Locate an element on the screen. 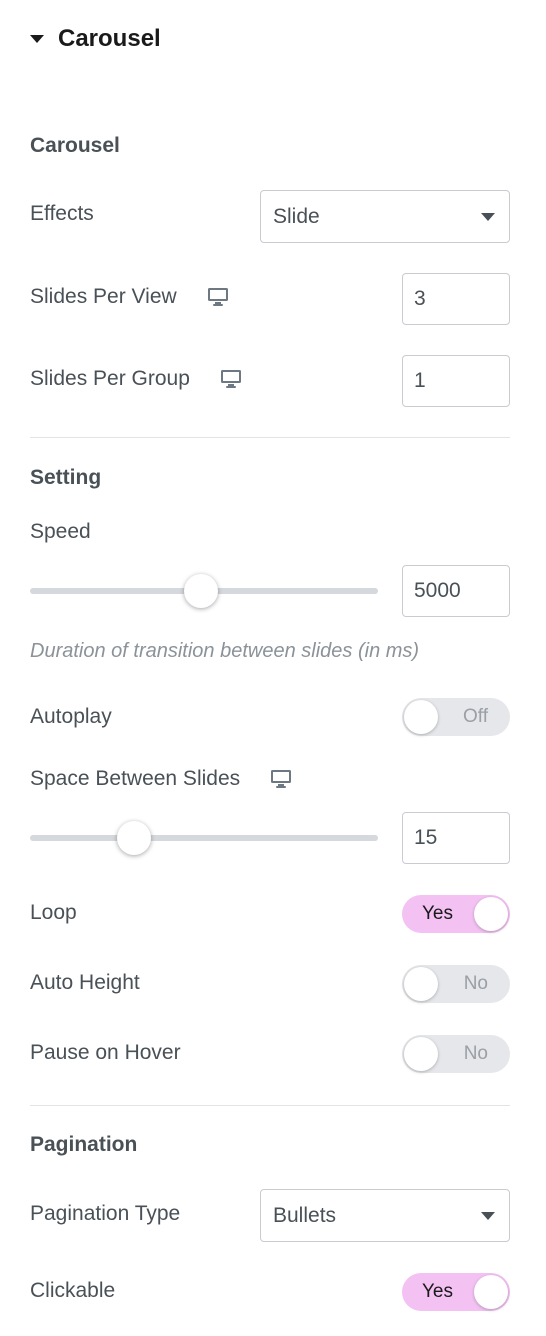 The height and width of the screenshot is (1336, 546). clickable-switch: Yes is located at coordinates (456, 1292).